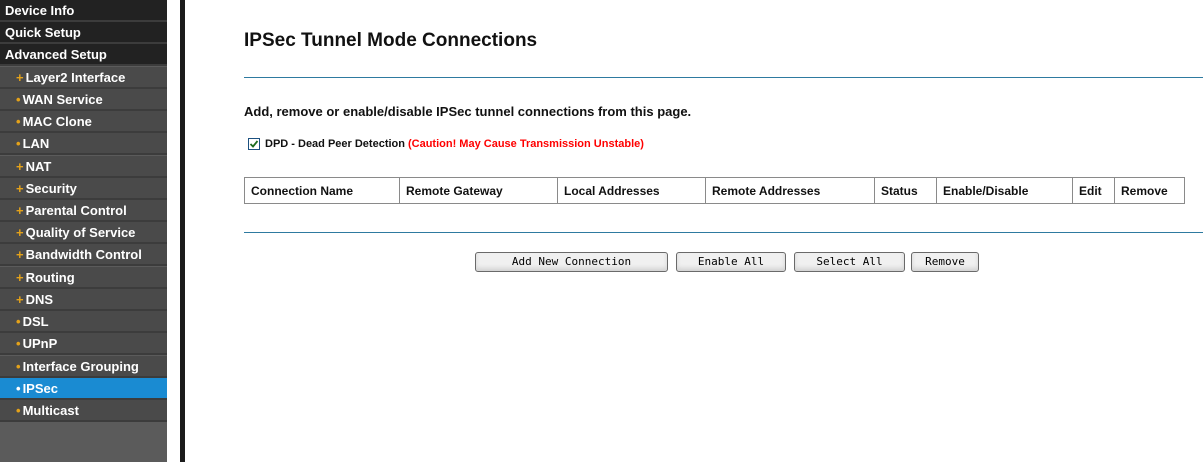  What do you see at coordinates (790, 190) in the screenshot?
I see `col-remote-addresses: Remote Addresses` at bounding box center [790, 190].